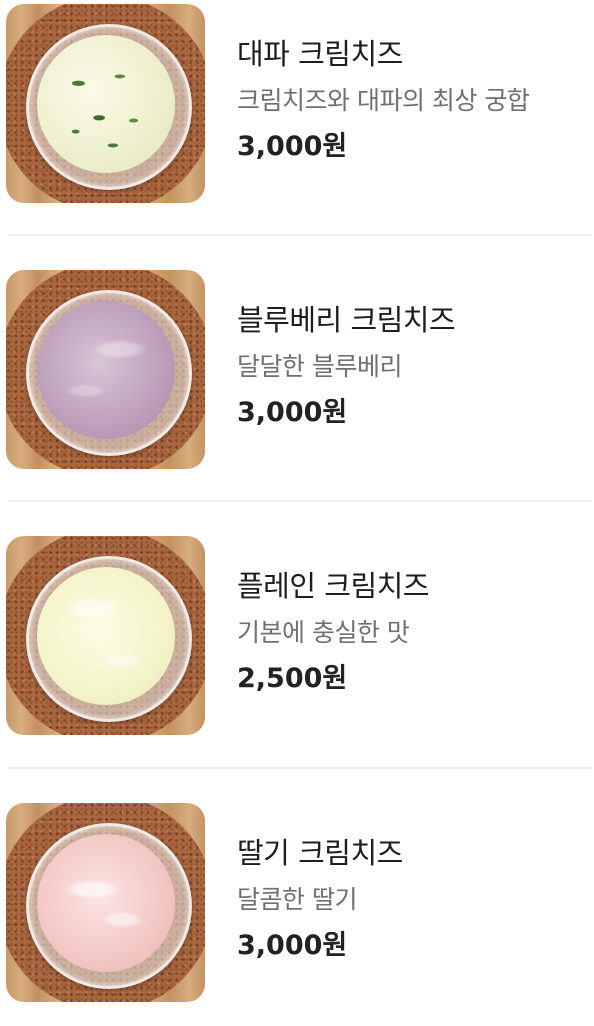 Image resolution: width=594 pixels, height=1026 pixels. Describe the element at coordinates (323, 632) in the screenshot. I see `item-description: 기본에 충실한 맛` at that location.